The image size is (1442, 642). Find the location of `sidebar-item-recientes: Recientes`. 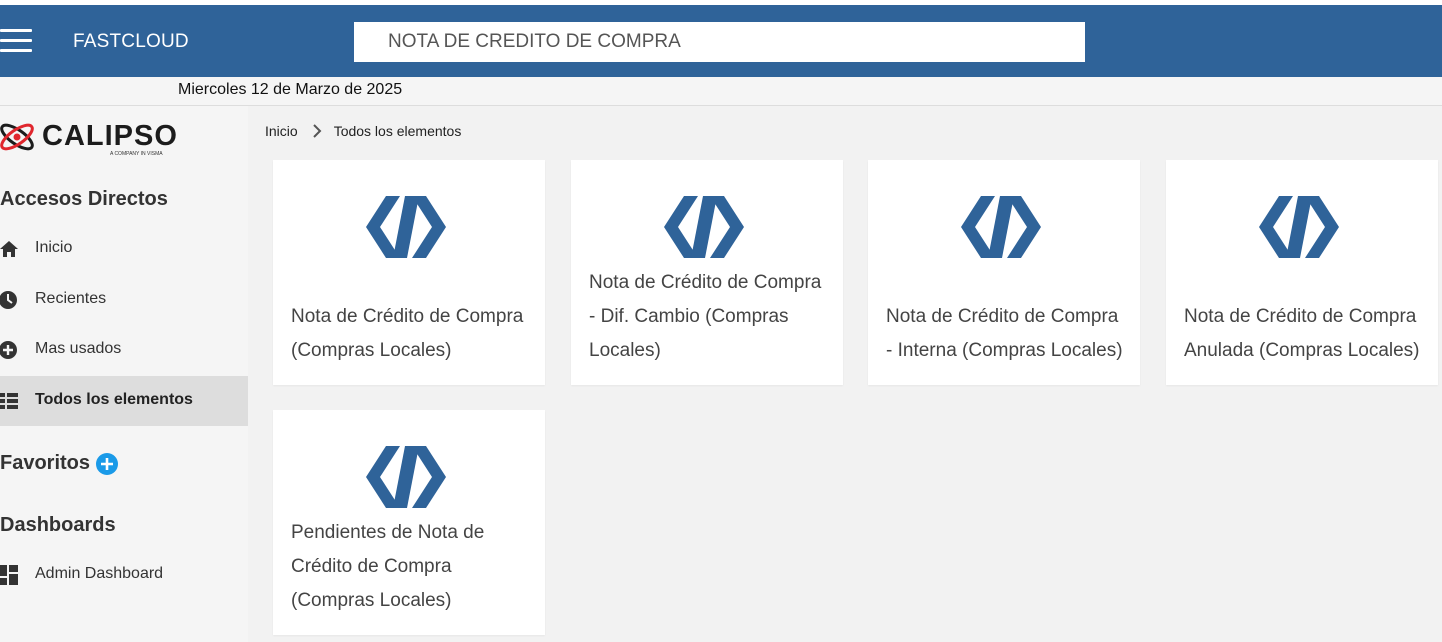

sidebar-item-recientes: Recientes is located at coordinates (124, 300).